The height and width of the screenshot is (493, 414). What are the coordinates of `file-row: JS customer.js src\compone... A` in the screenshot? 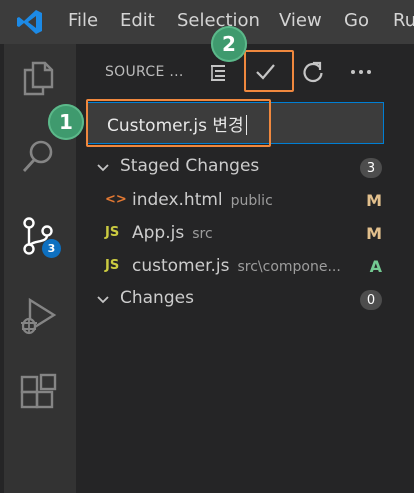 It's located at (245, 268).